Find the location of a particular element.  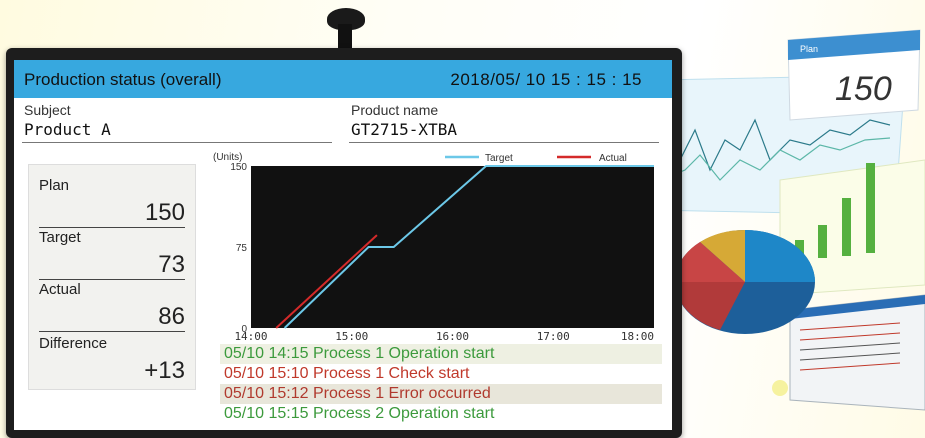

difference-value: +13 is located at coordinates (164, 370).